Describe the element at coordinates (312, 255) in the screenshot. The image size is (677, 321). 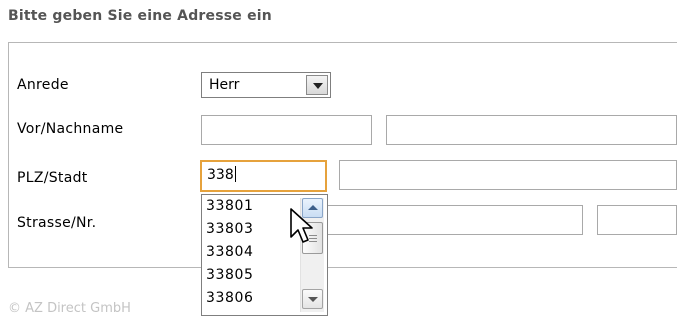
I see `autocomplete-scrollbar` at that location.